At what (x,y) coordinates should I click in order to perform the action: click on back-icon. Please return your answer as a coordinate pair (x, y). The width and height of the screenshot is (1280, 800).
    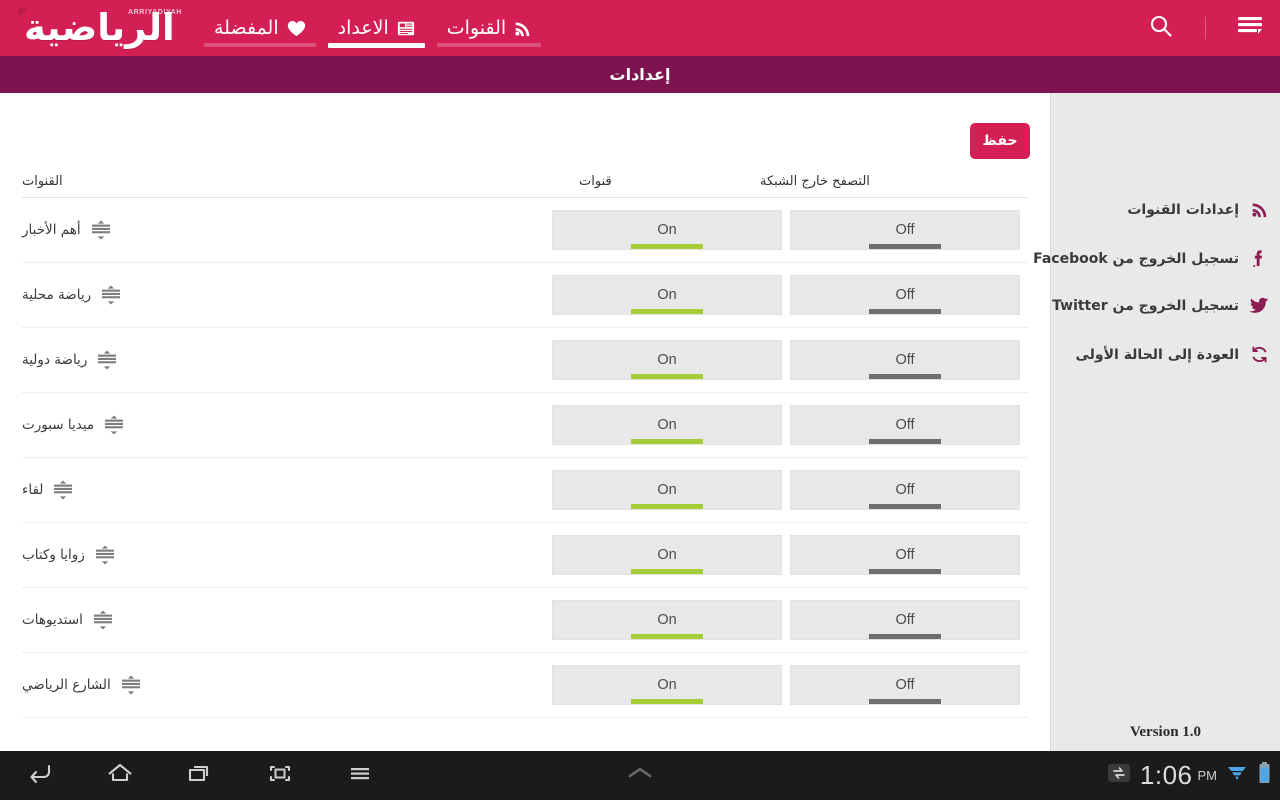
    Looking at the image, I should click on (40, 775).